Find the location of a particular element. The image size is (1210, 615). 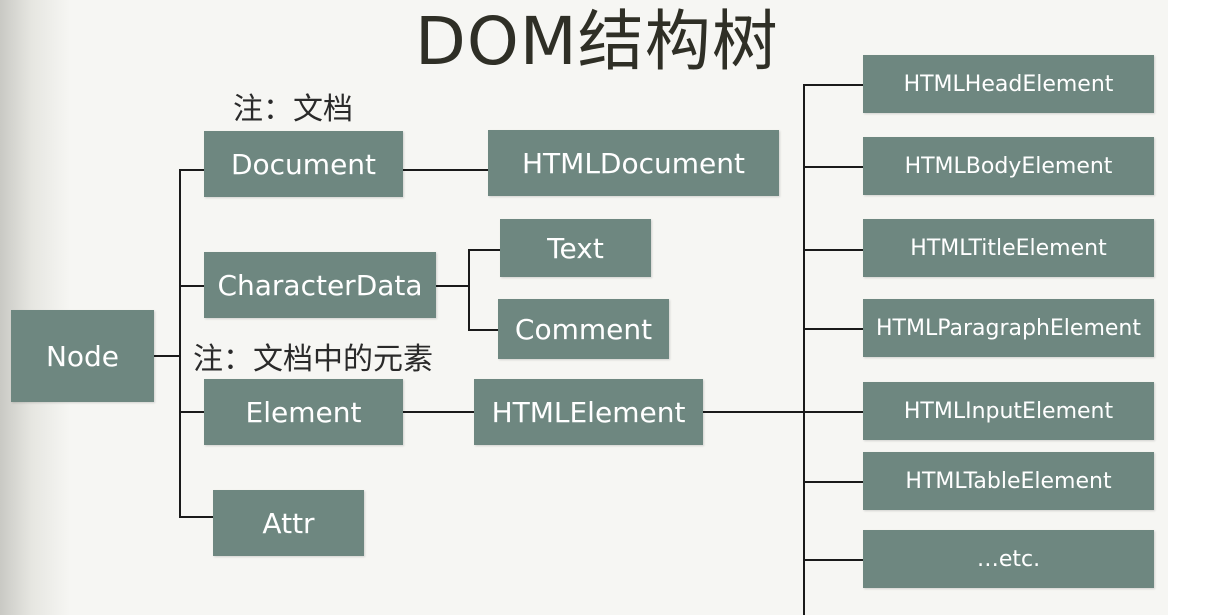

attr-box: Attr is located at coordinates (288, 523).